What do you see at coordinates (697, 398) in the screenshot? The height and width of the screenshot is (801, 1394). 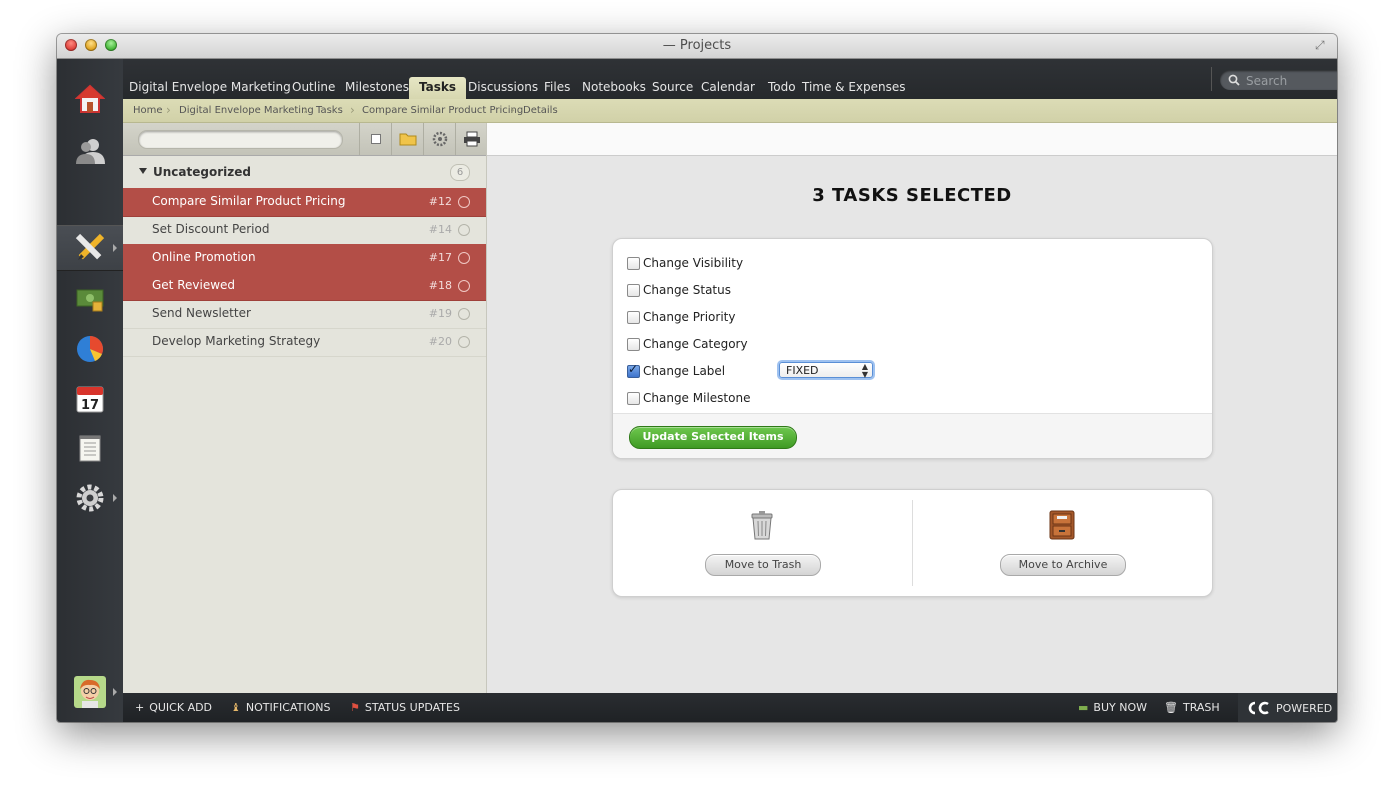 I see `change-milestone-label: Change Milestone` at bounding box center [697, 398].